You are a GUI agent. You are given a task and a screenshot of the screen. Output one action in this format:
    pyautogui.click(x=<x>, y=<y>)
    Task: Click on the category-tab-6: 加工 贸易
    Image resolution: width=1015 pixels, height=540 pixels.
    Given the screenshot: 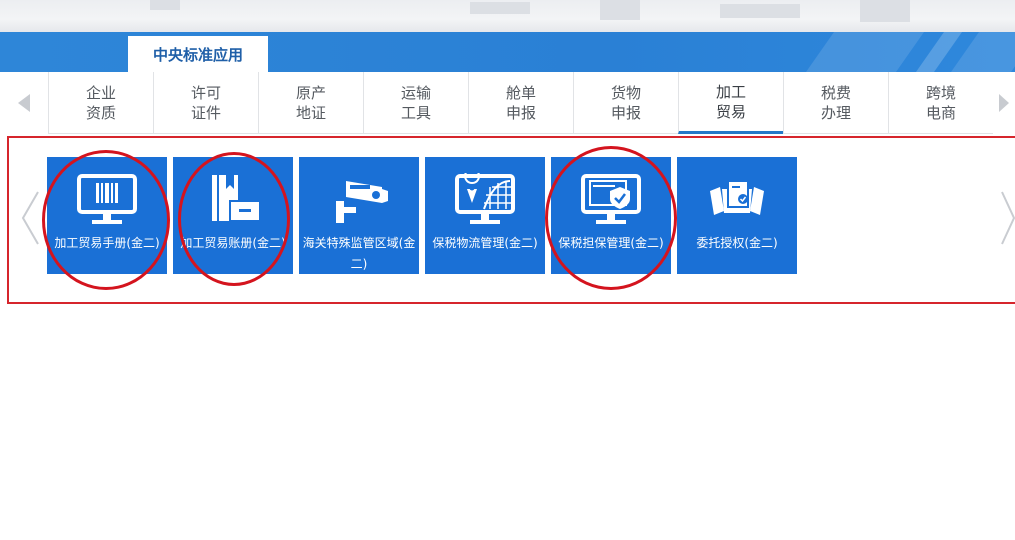 What is the action you would take?
    pyautogui.click(x=730, y=103)
    